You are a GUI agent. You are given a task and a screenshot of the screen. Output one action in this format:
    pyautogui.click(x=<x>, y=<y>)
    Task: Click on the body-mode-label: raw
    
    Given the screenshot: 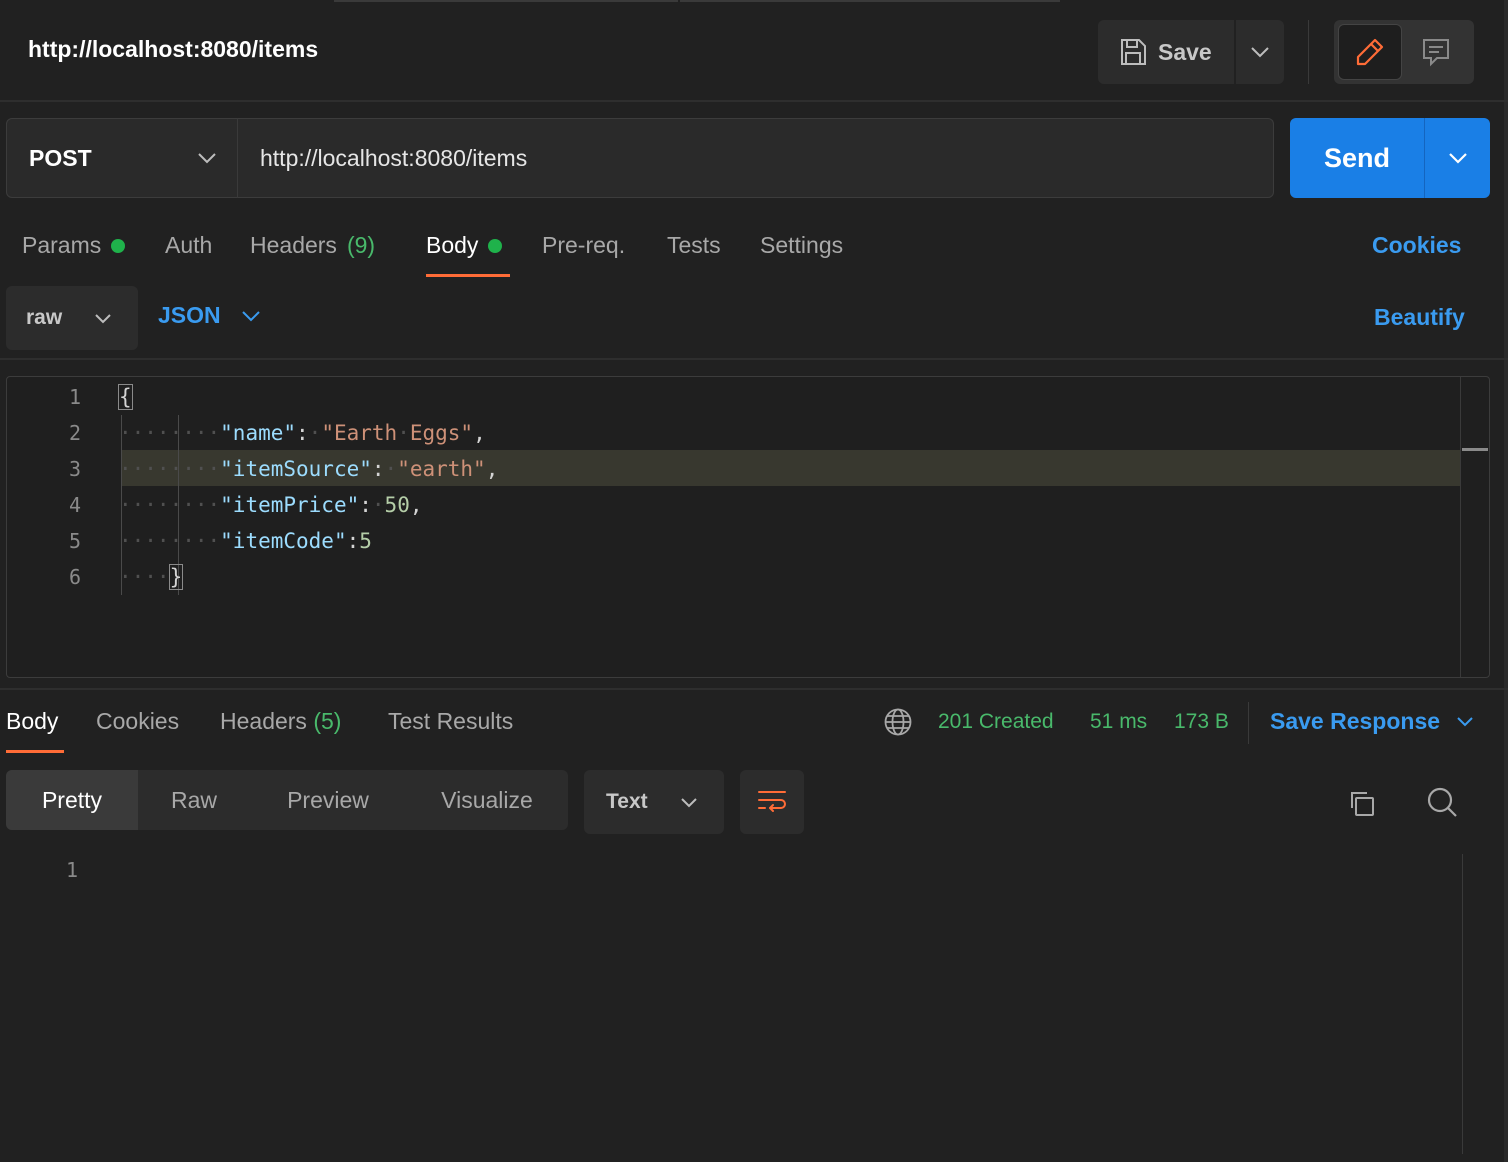 What is the action you would take?
    pyautogui.click(x=44, y=317)
    